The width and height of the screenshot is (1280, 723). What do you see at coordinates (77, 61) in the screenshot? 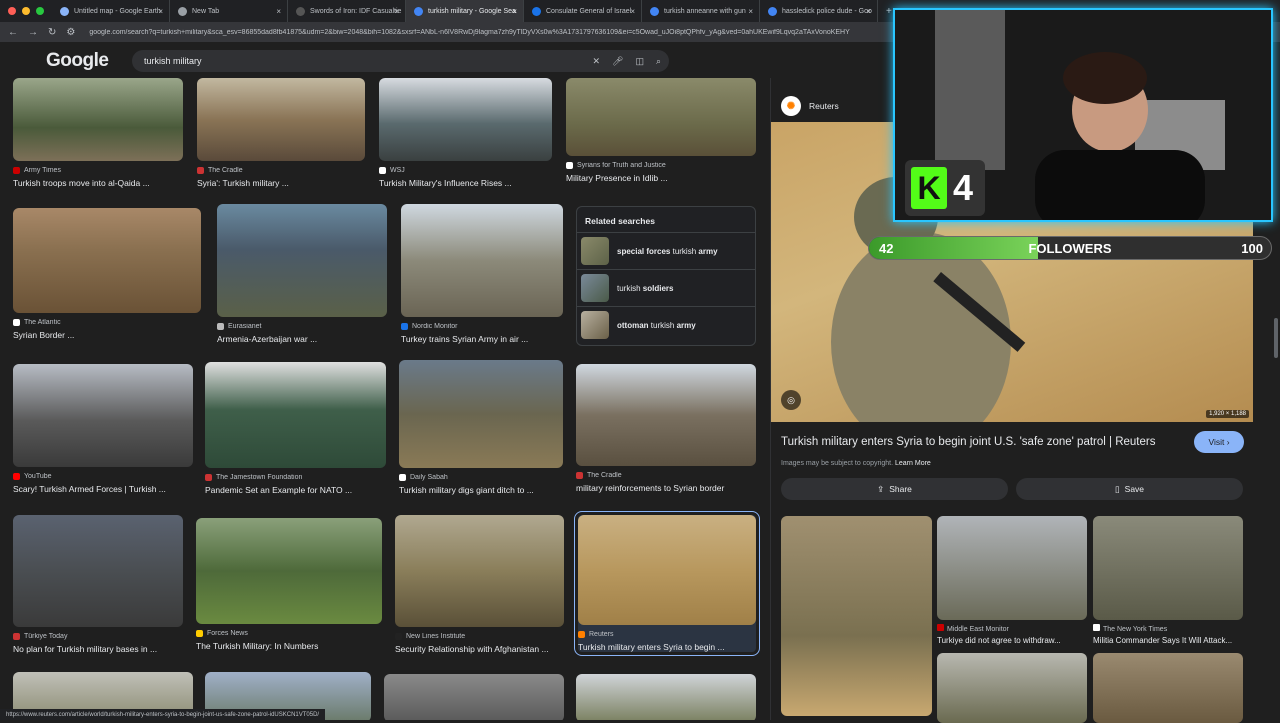
I see `google-logo: Google` at bounding box center [77, 61].